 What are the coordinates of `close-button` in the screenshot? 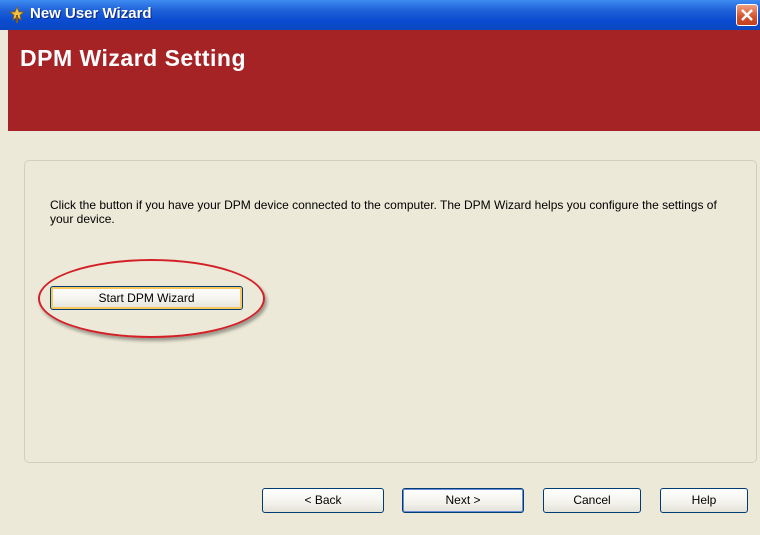 It's located at (747, 15).